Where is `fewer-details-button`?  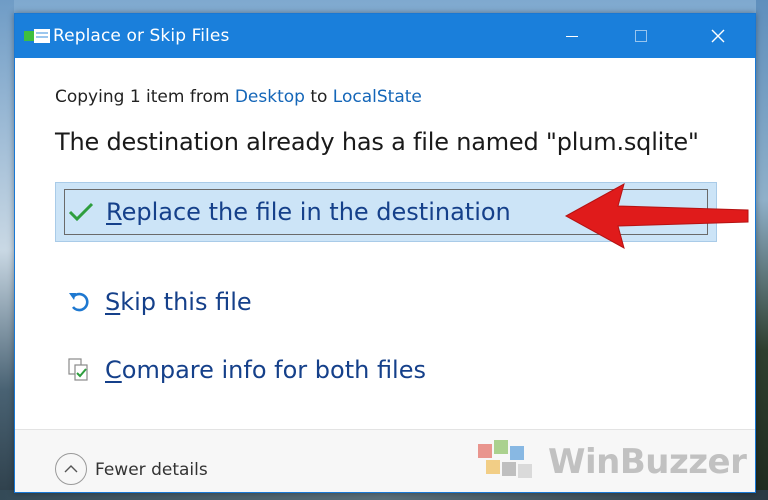
fewer-details-button is located at coordinates (71, 469).